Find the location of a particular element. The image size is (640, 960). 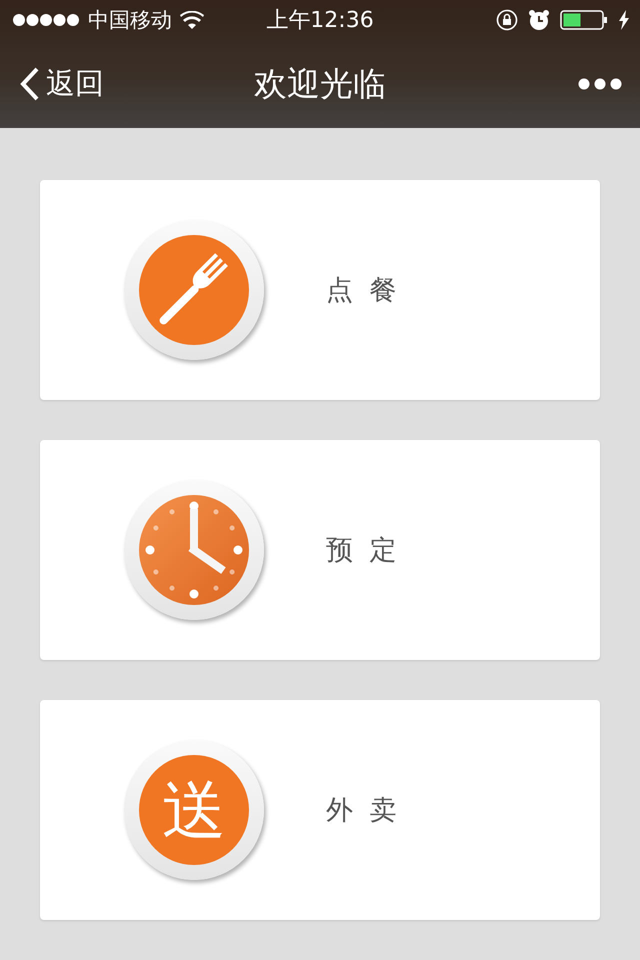

chevron-left-icon is located at coordinates (30, 84).